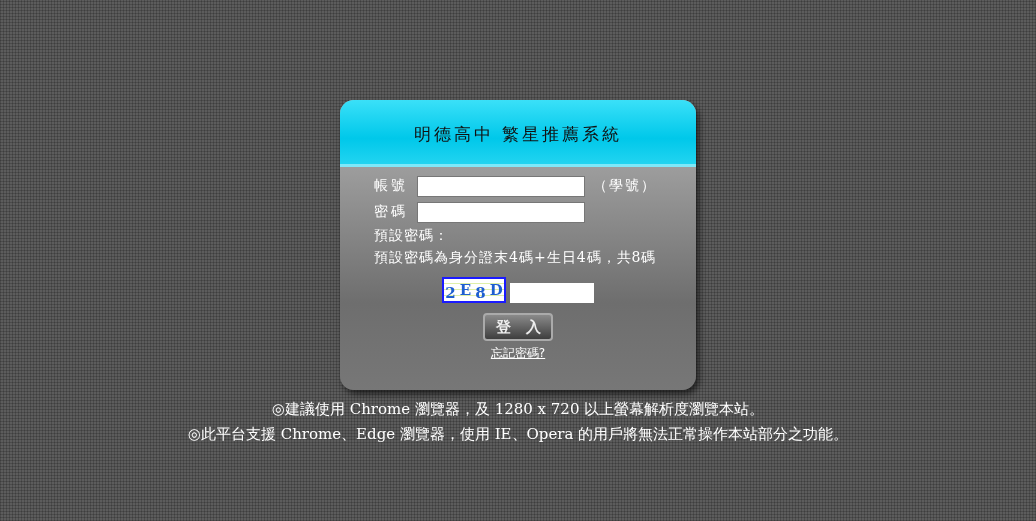 The image size is (1036, 521). Describe the element at coordinates (391, 212) in the screenshot. I see `field-label: 密碼` at that location.